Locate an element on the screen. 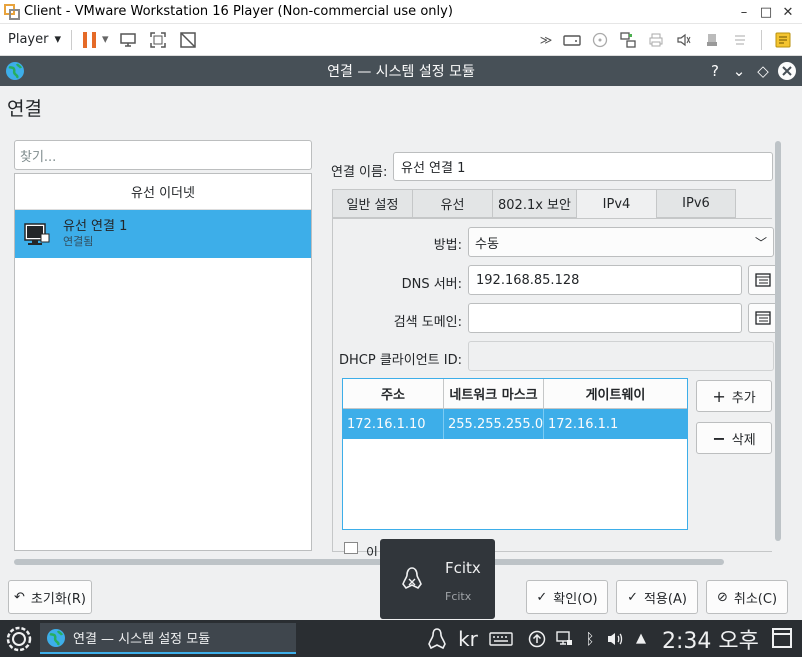 This screenshot has height=657, width=802. taskbar-task-system-settings: 연결 — 시스템 설정 모듈 is located at coordinates (168, 638).